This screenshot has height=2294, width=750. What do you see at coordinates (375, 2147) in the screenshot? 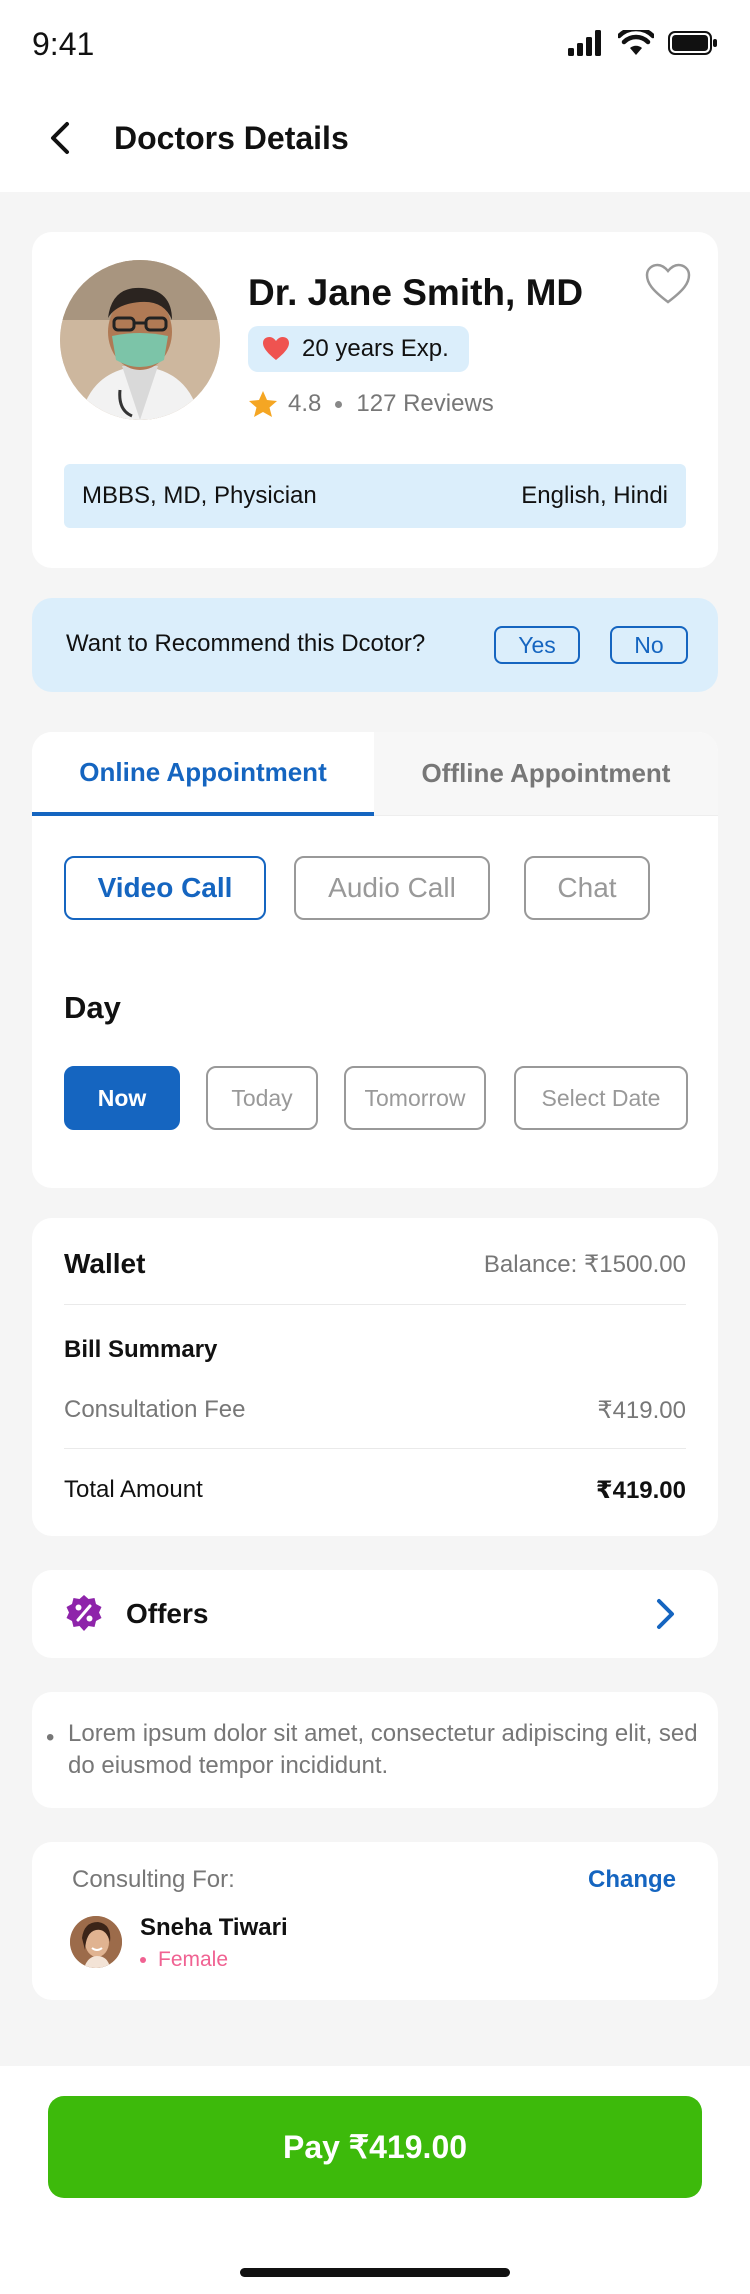
I see `pay-button: Pay ₹419.00` at bounding box center [375, 2147].